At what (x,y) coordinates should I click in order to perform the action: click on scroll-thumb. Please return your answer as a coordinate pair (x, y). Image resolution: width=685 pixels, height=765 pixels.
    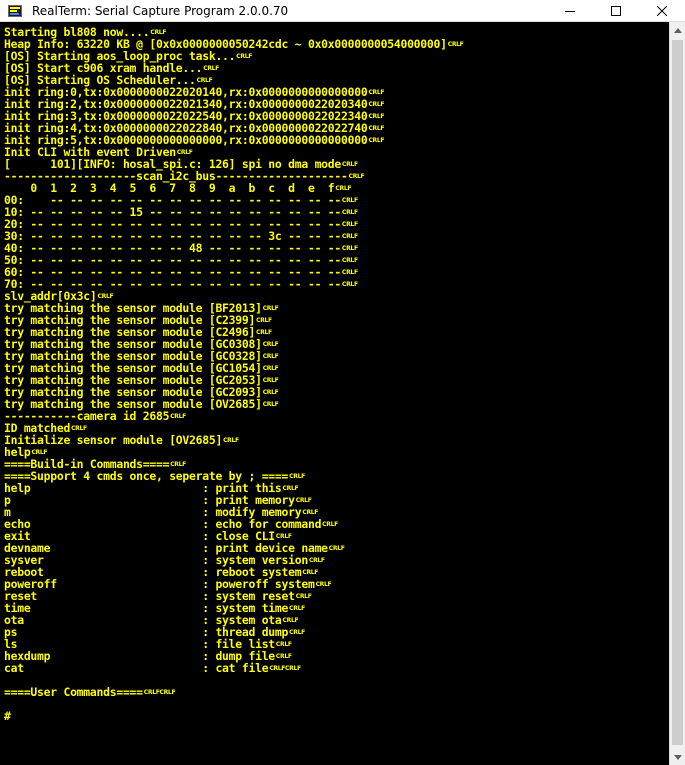
    Looking at the image, I should click on (677, 392).